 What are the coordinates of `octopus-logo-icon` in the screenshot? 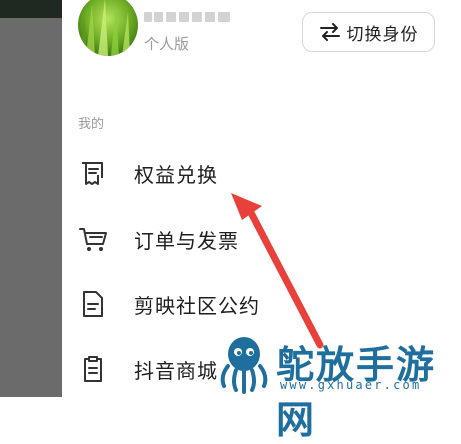 It's located at (244, 365).